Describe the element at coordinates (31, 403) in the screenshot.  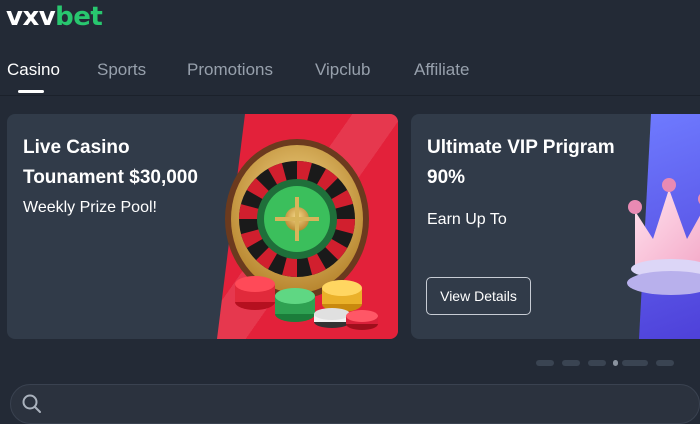
I see `search-icon` at that location.